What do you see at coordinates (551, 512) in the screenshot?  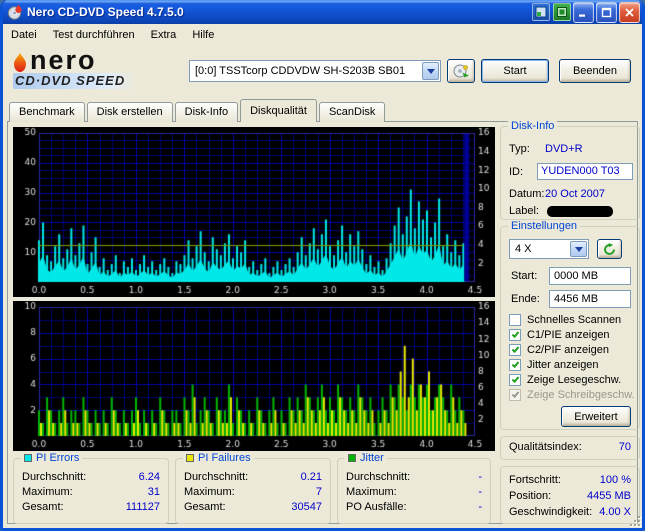 I see `geschwindigkeit-label: Geschwindigkeit:` at bounding box center [551, 512].